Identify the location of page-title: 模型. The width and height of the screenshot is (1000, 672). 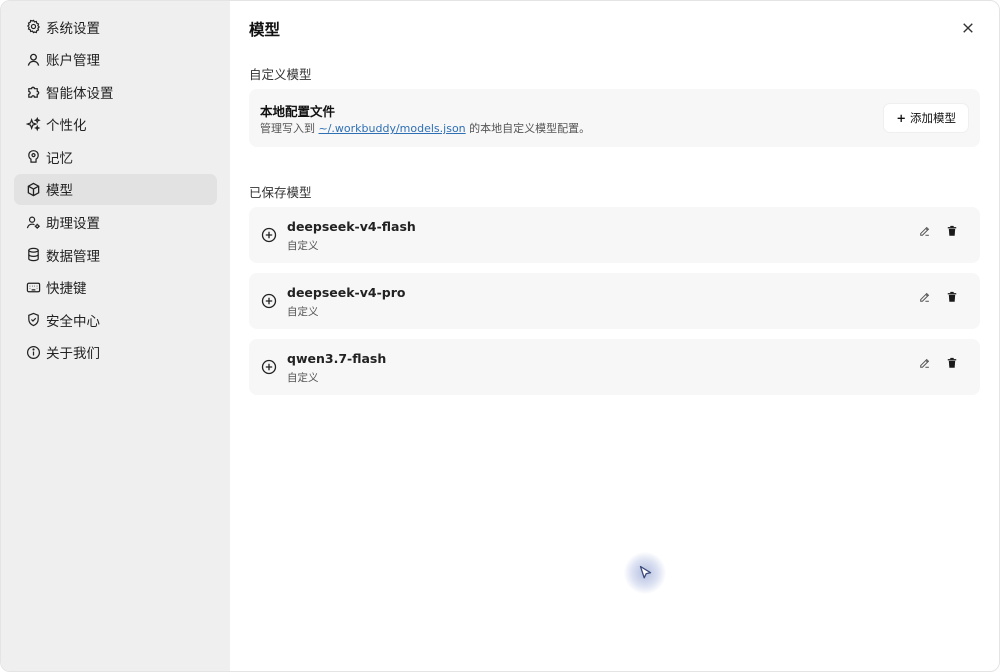
(265, 30).